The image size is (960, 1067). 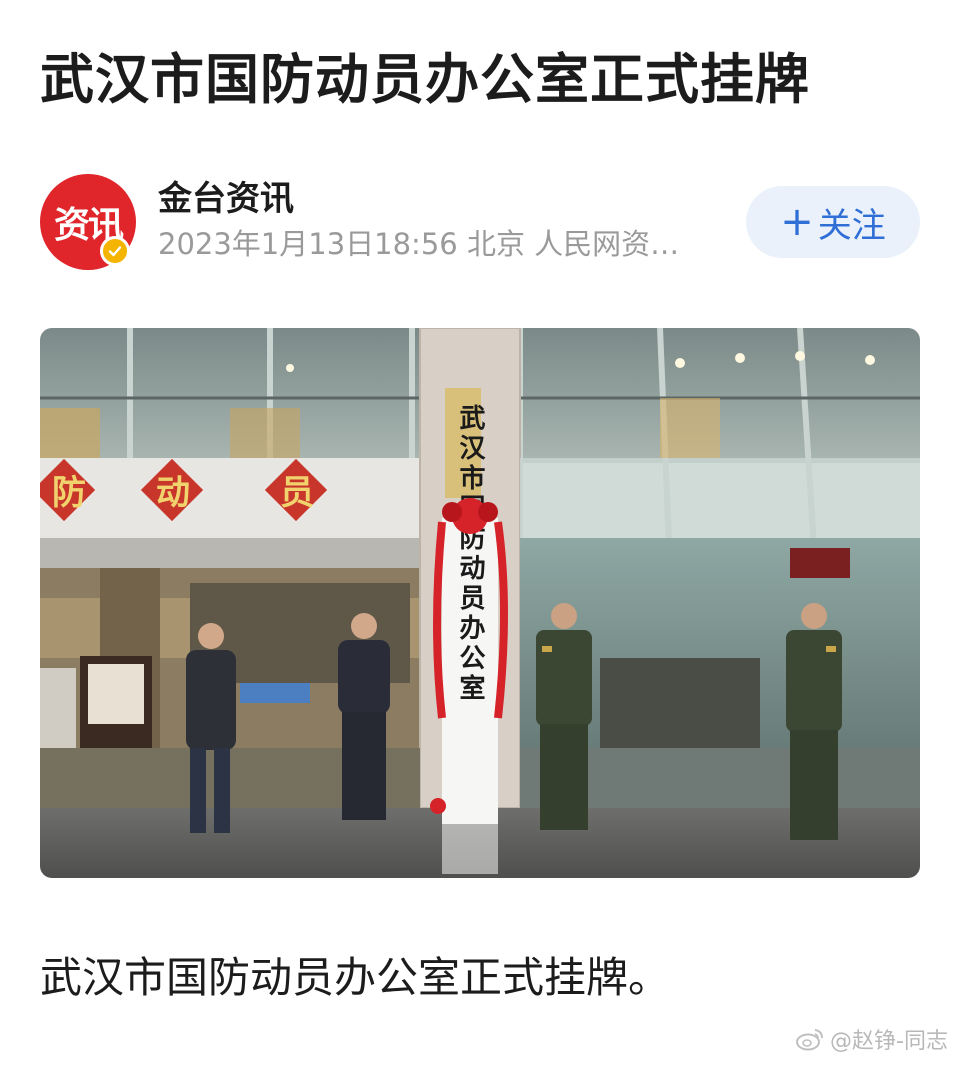 What do you see at coordinates (226, 199) in the screenshot?
I see `author-name: 金台资讯` at bounding box center [226, 199].